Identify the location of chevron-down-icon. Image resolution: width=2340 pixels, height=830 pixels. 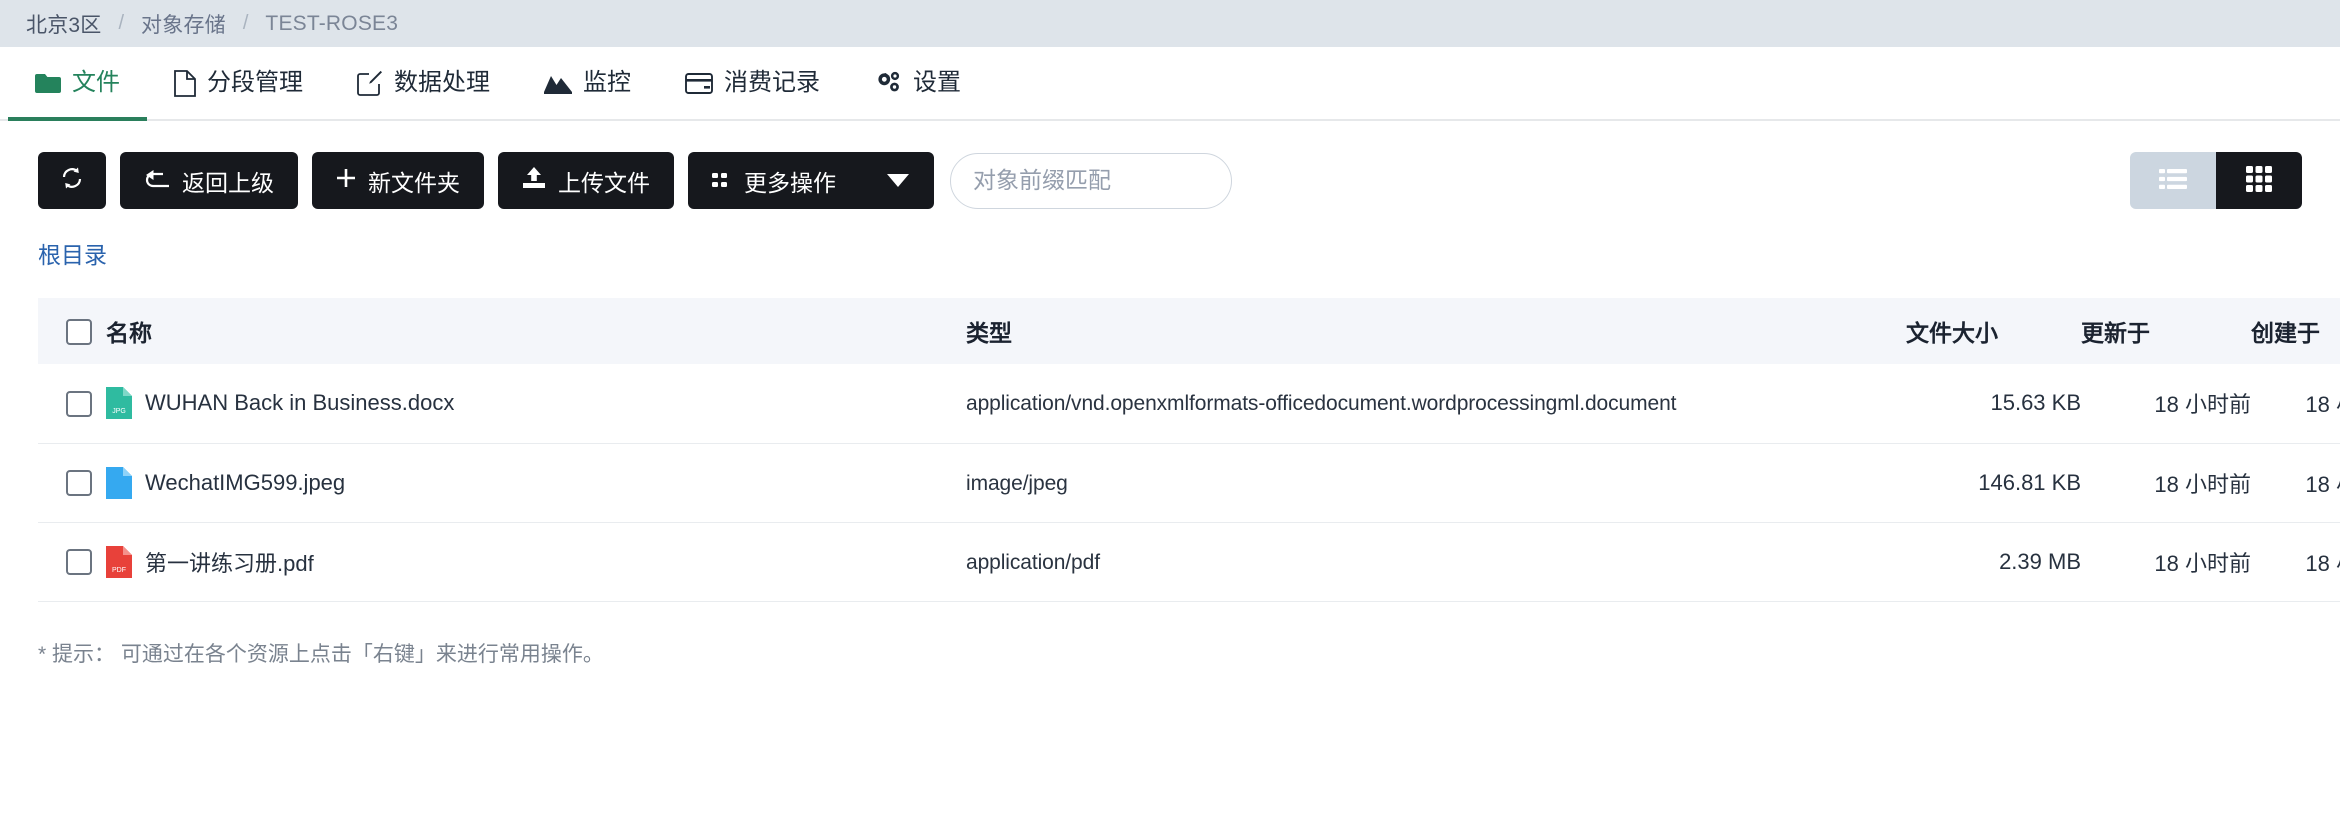
(898, 180).